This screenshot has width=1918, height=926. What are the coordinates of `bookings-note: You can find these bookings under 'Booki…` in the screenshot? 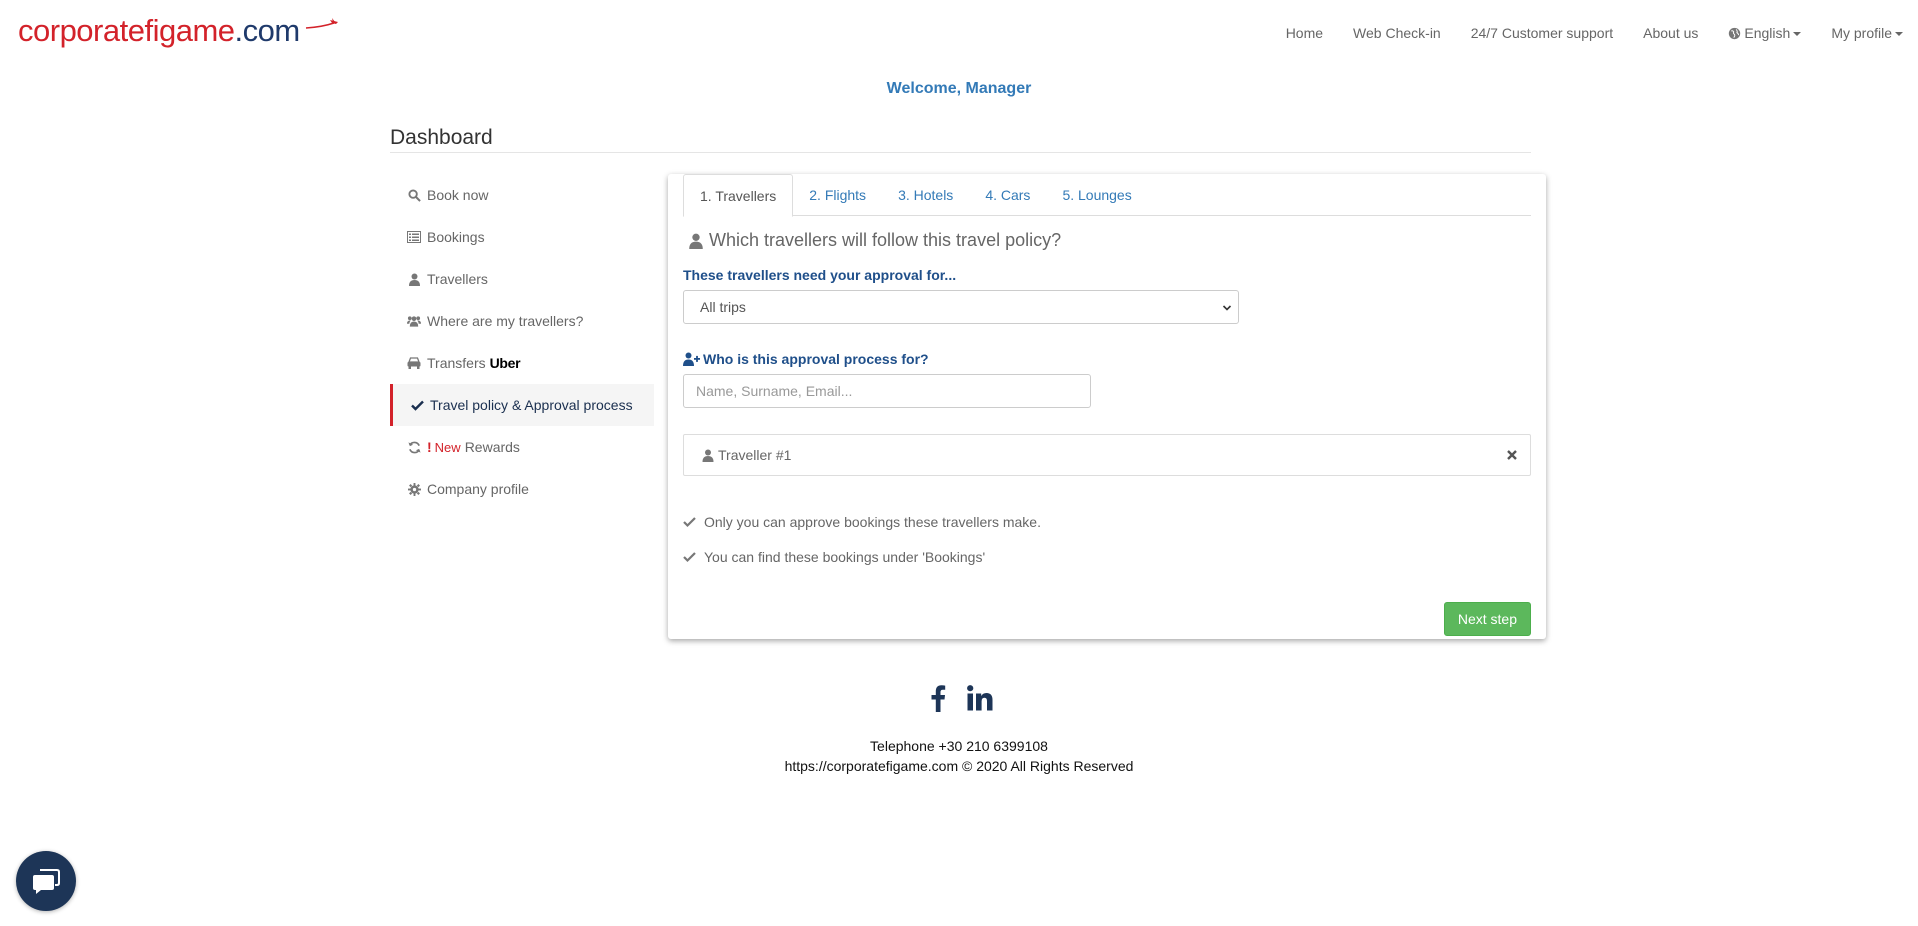 It's located at (834, 557).